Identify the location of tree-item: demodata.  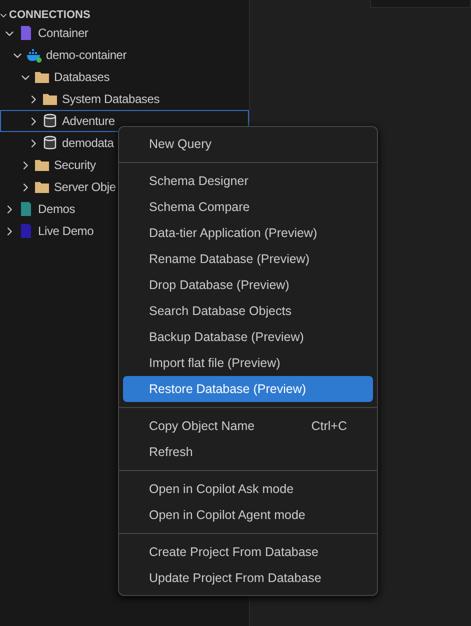
(88, 143).